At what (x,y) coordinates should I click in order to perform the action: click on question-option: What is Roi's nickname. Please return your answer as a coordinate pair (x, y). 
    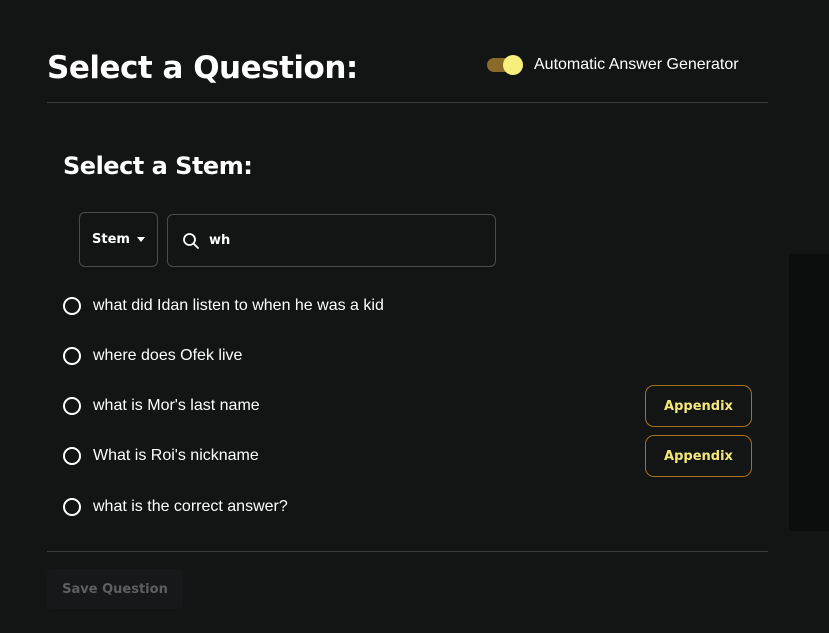
    Looking at the image, I should click on (161, 456).